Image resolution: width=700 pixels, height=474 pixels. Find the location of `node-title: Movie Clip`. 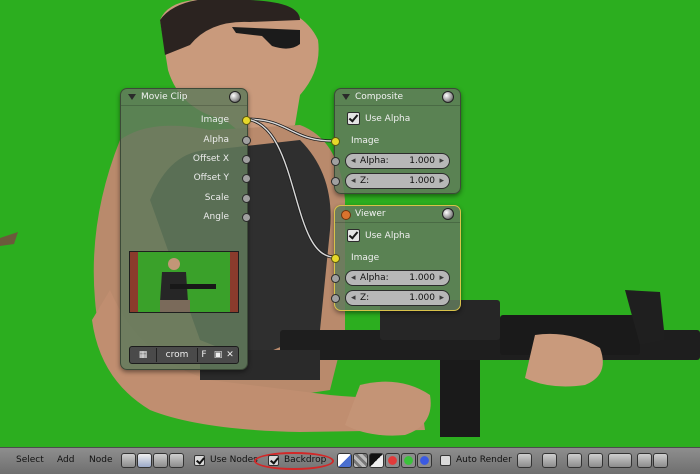

node-title: Movie Clip is located at coordinates (164, 97).